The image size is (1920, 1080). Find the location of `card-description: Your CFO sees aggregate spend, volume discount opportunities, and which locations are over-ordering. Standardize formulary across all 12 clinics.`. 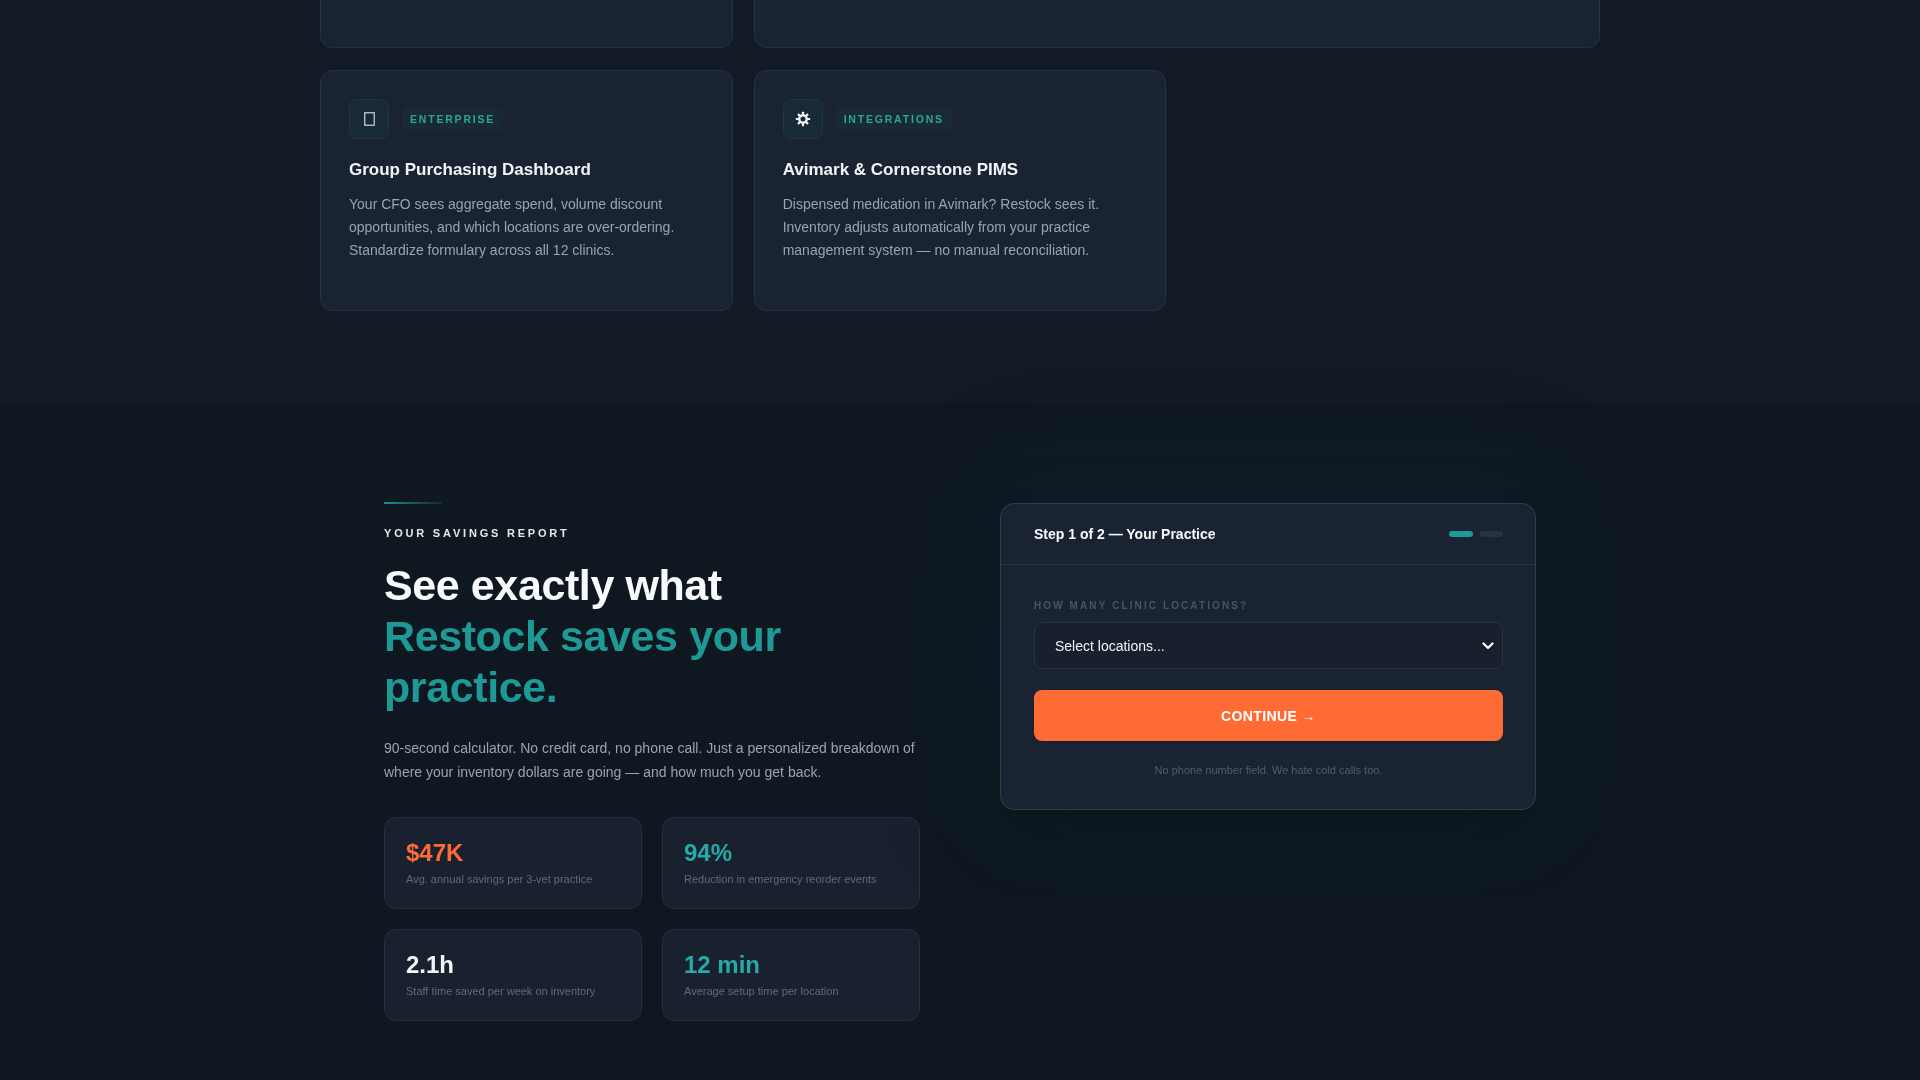

card-description: Your CFO sees aggregate spend, volume discount opportunities, and which locations are over-ordering. Standardize formulary across all 12 clinics. is located at coordinates (512, 227).